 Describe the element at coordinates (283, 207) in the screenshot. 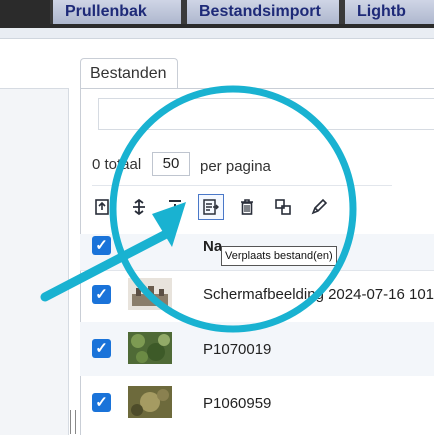

I see `copy-icon` at that location.